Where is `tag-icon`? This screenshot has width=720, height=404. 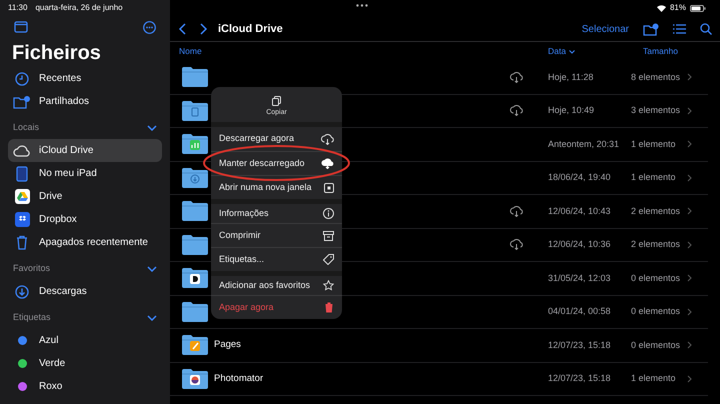 tag-icon is located at coordinates (328, 259).